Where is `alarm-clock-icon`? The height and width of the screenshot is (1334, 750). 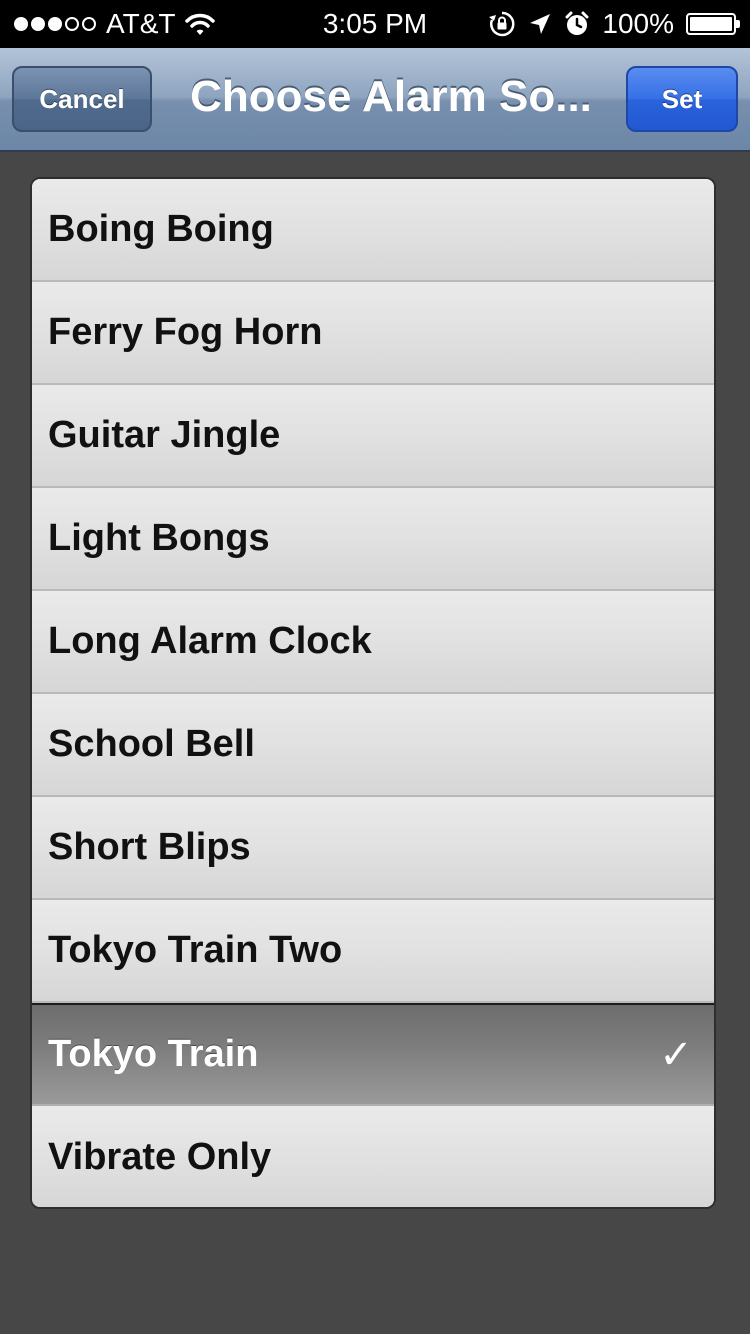
alarm-clock-icon is located at coordinates (577, 23).